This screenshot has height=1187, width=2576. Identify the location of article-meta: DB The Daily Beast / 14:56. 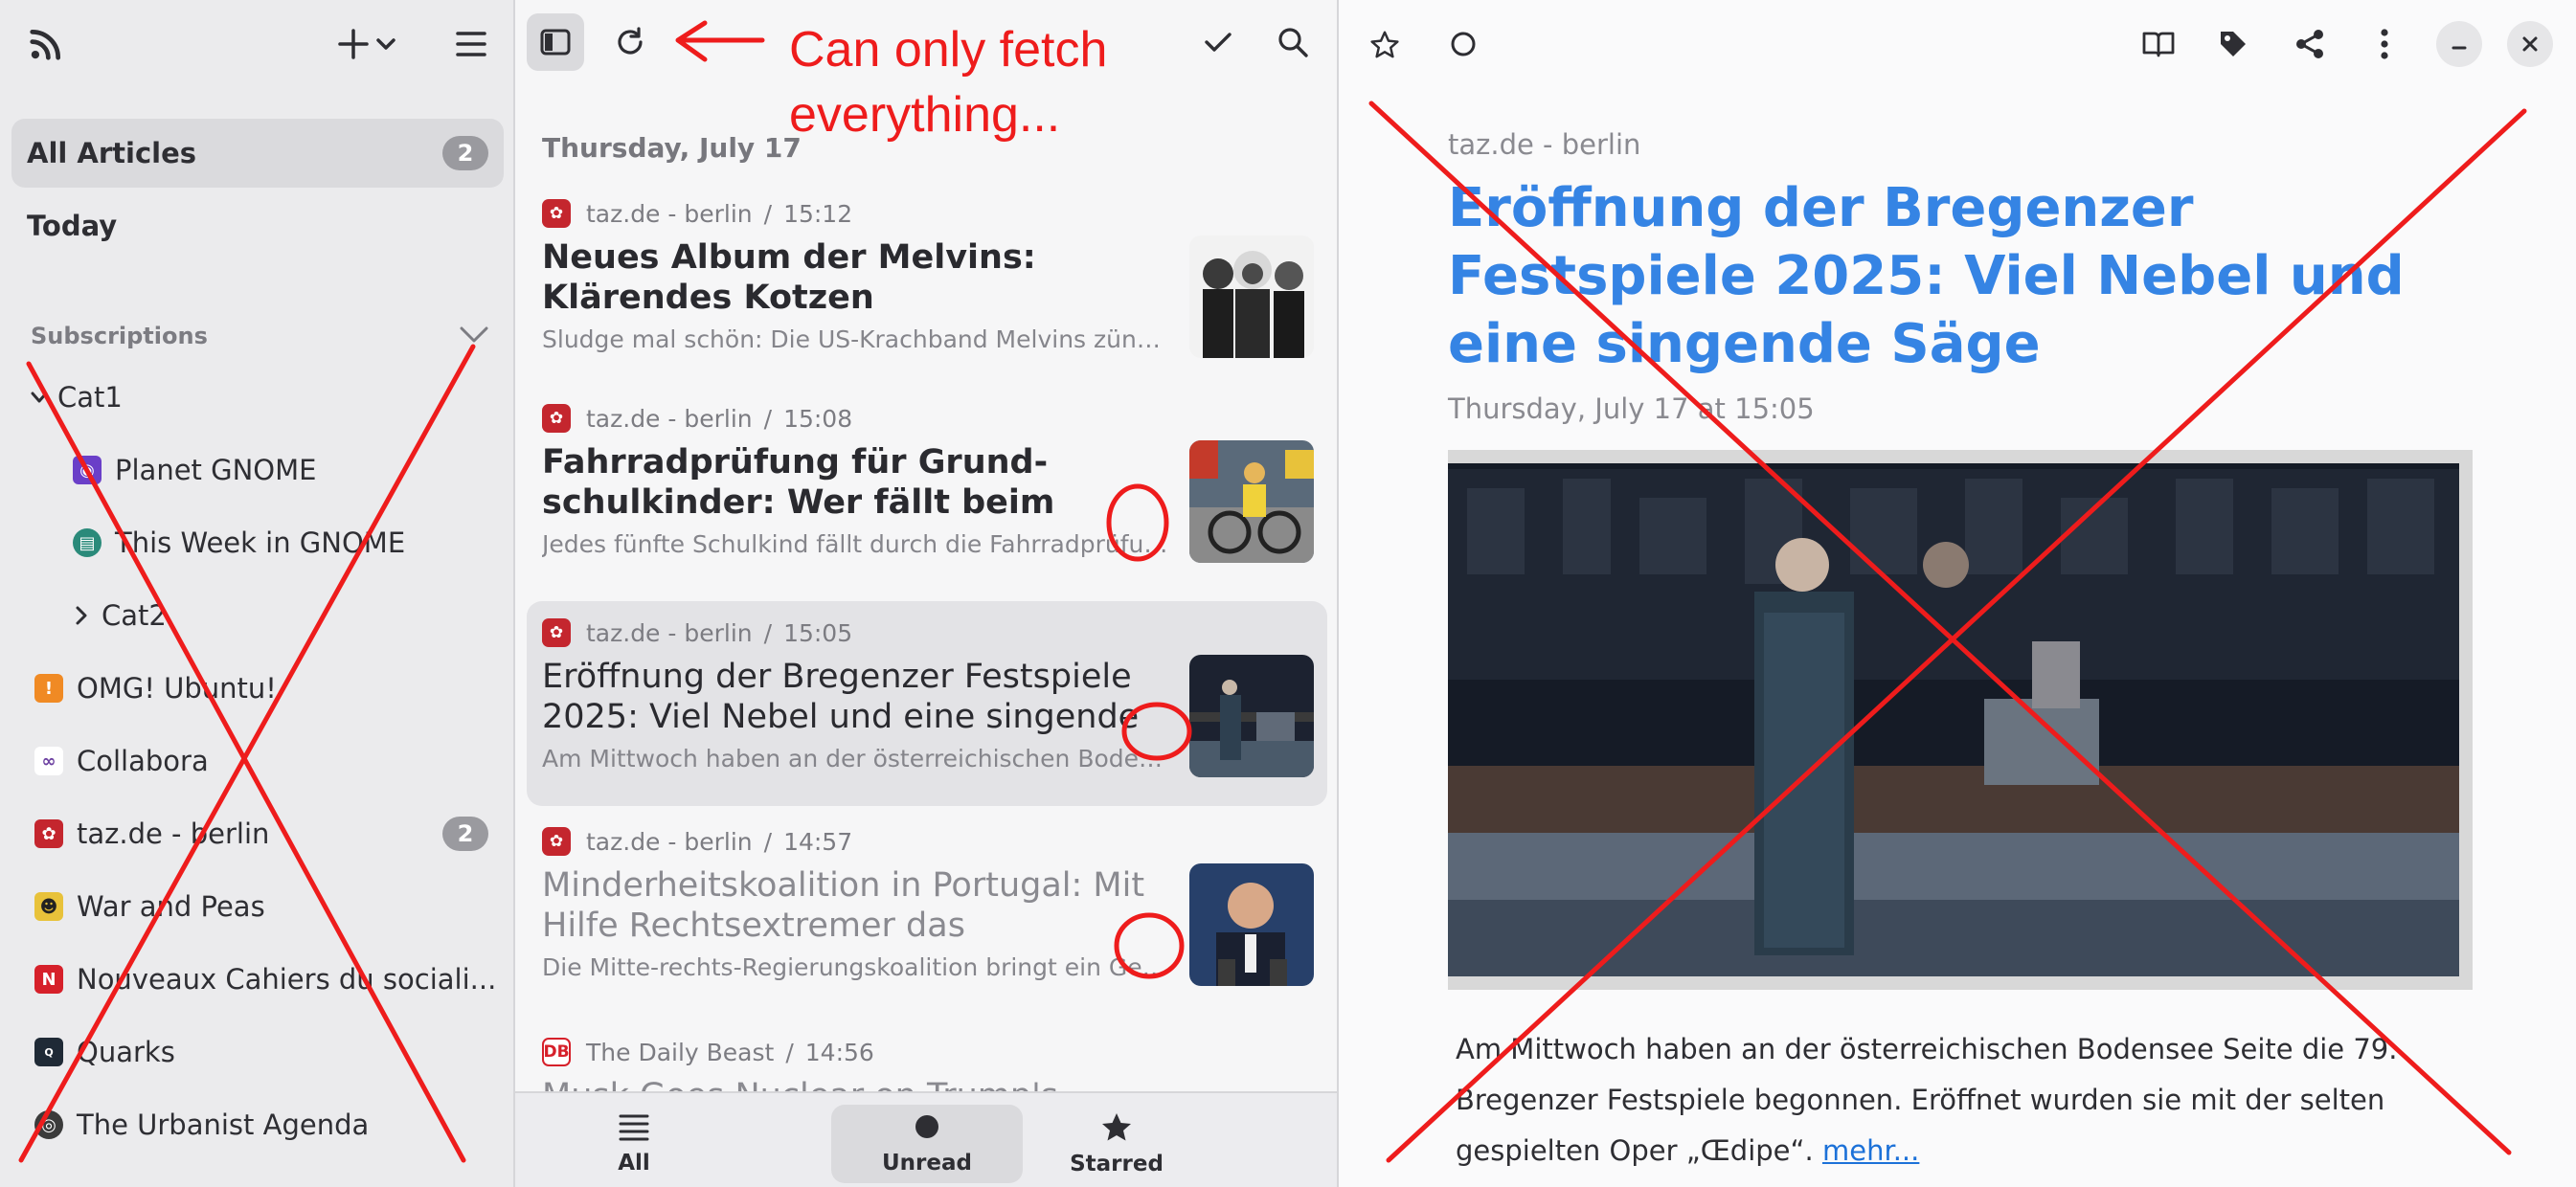
(708, 1052).